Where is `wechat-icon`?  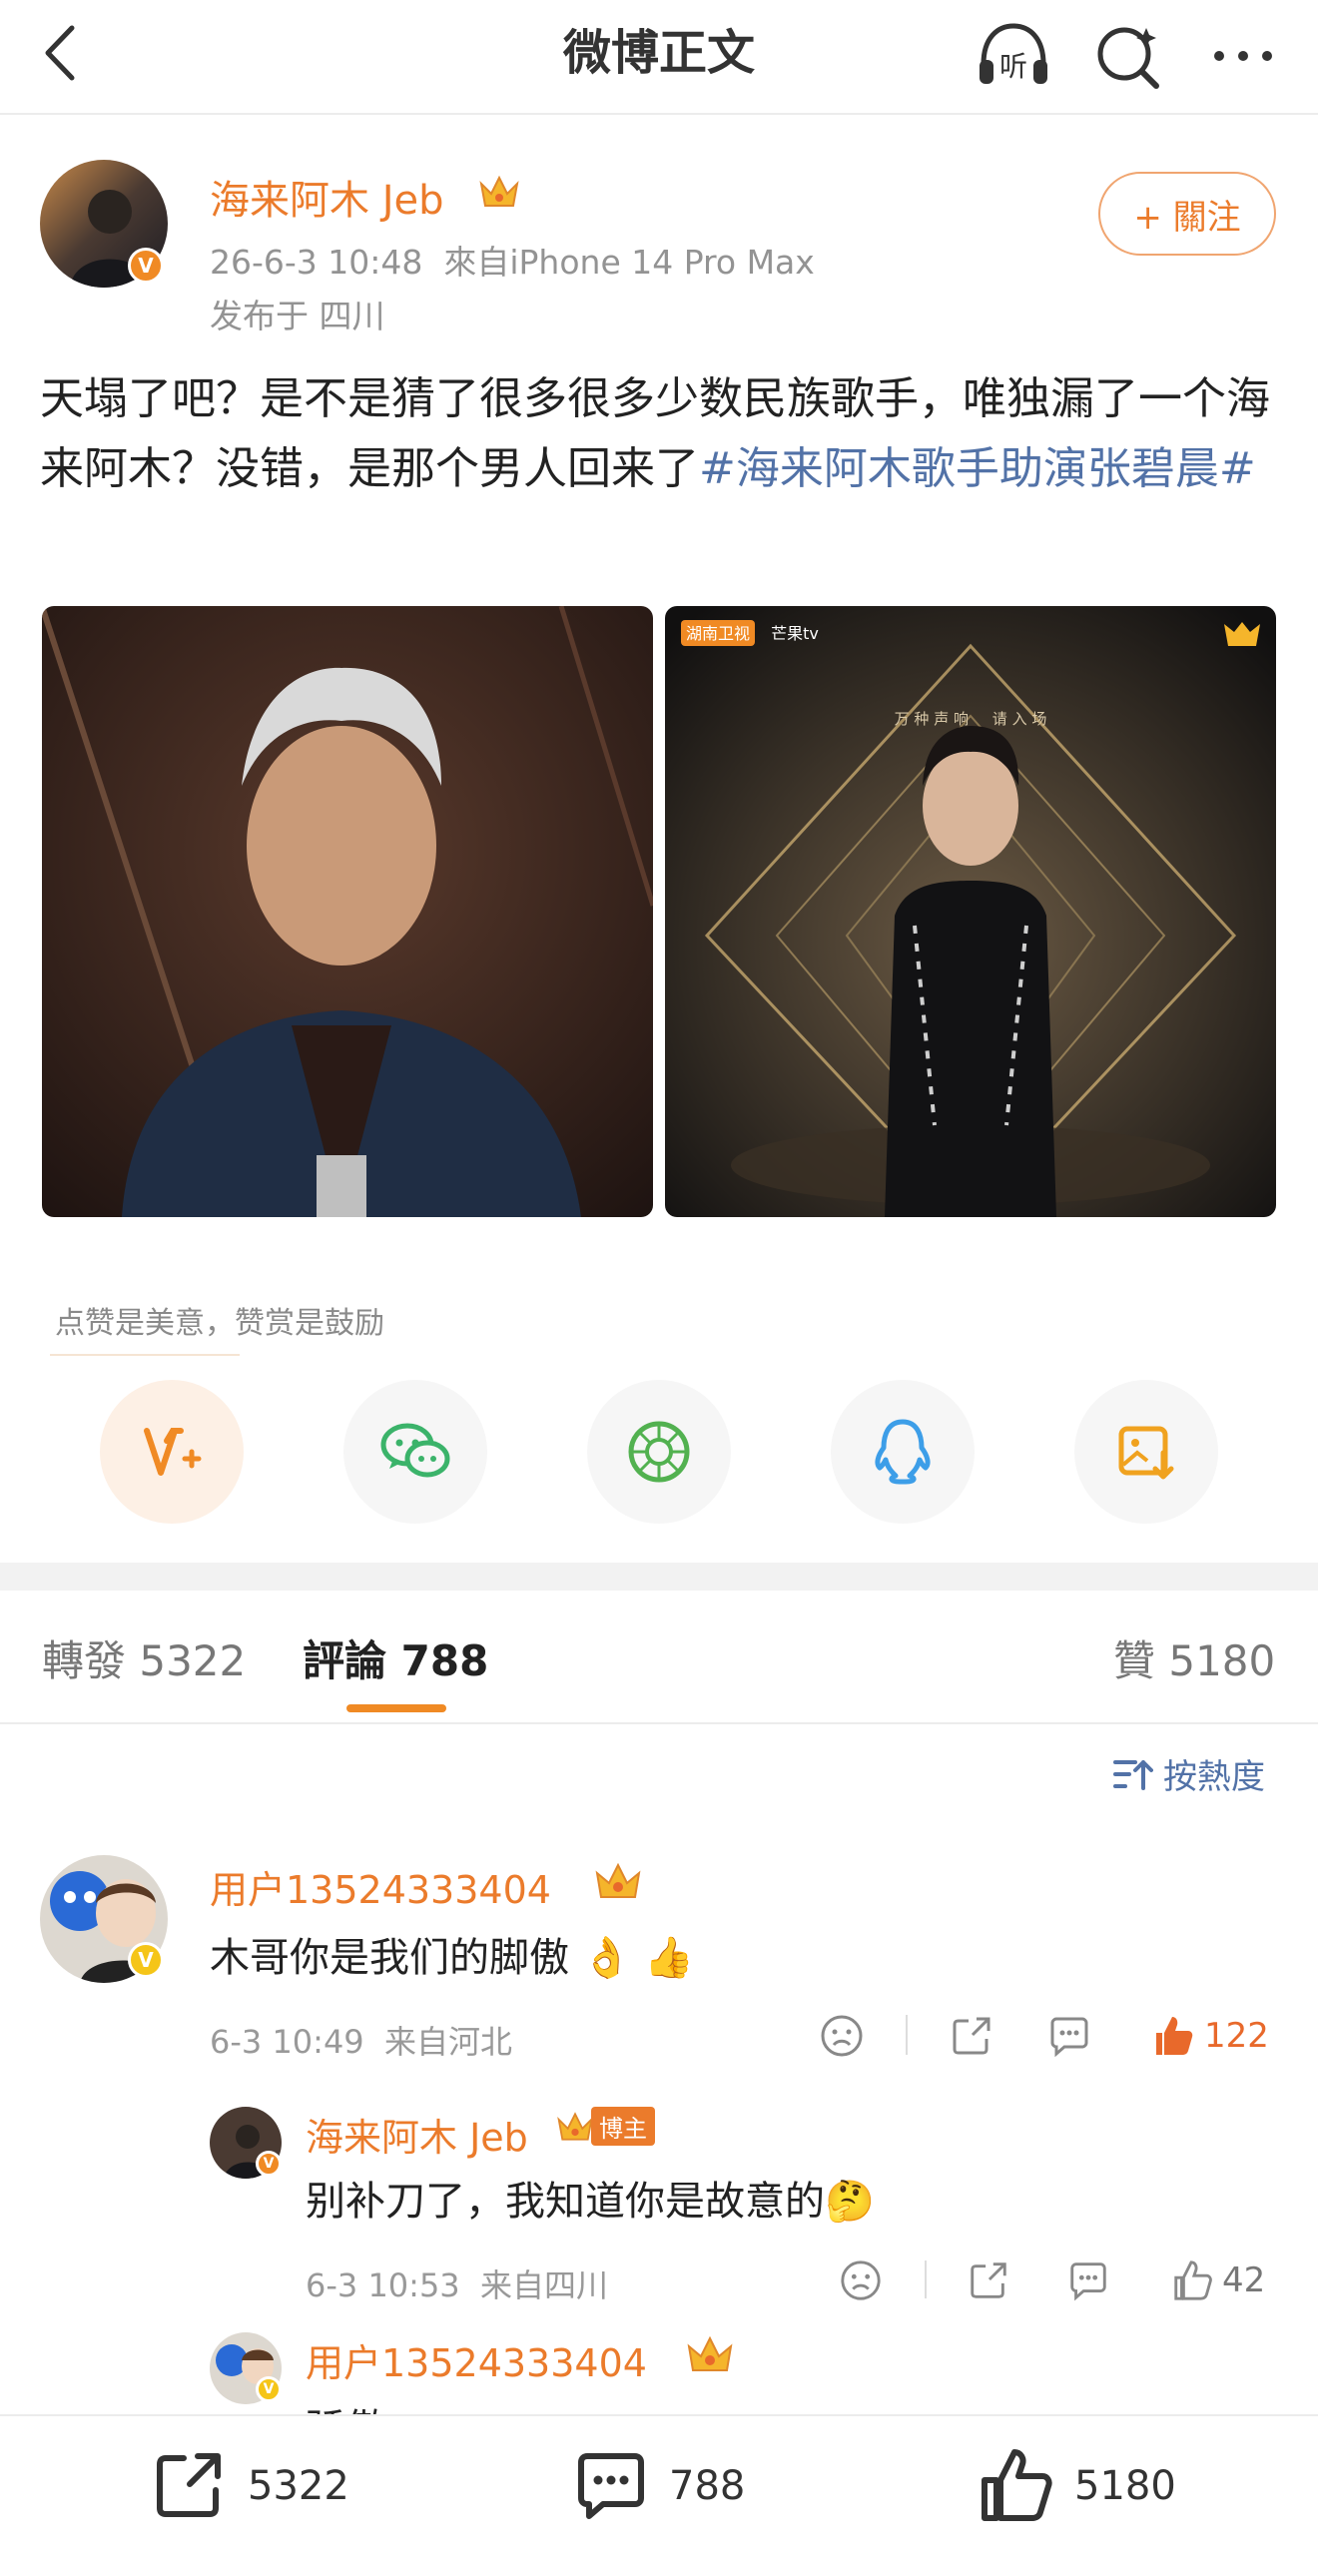
wechat-icon is located at coordinates (415, 1450).